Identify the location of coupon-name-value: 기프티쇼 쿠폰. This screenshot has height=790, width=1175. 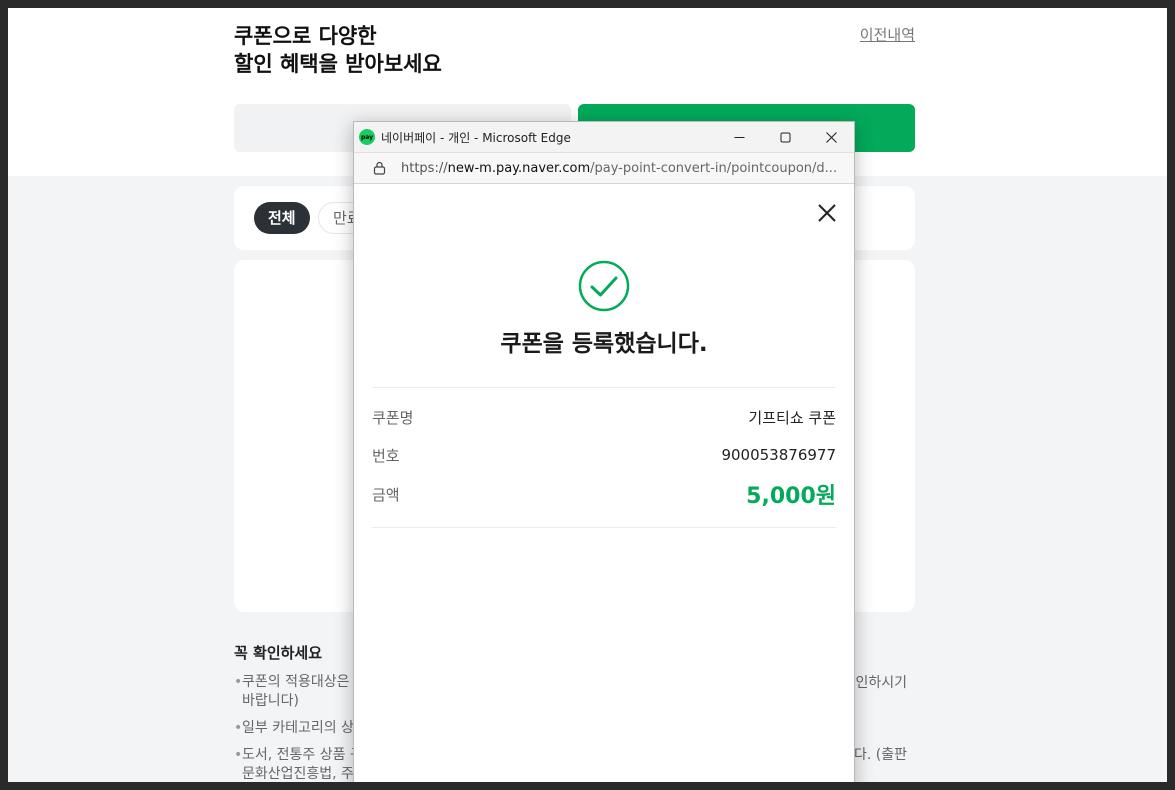
(792, 417).